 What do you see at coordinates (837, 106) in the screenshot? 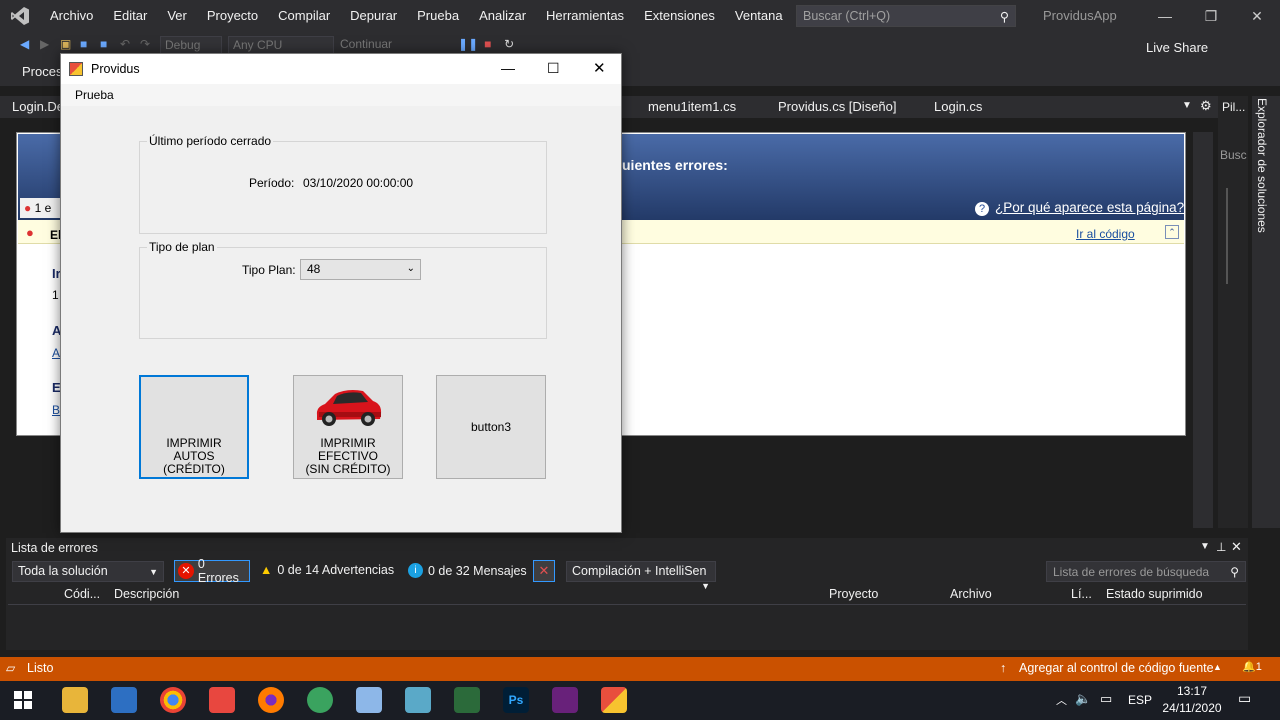
I see `tab-providus-designer: Providus.cs [Diseño]` at bounding box center [837, 106].